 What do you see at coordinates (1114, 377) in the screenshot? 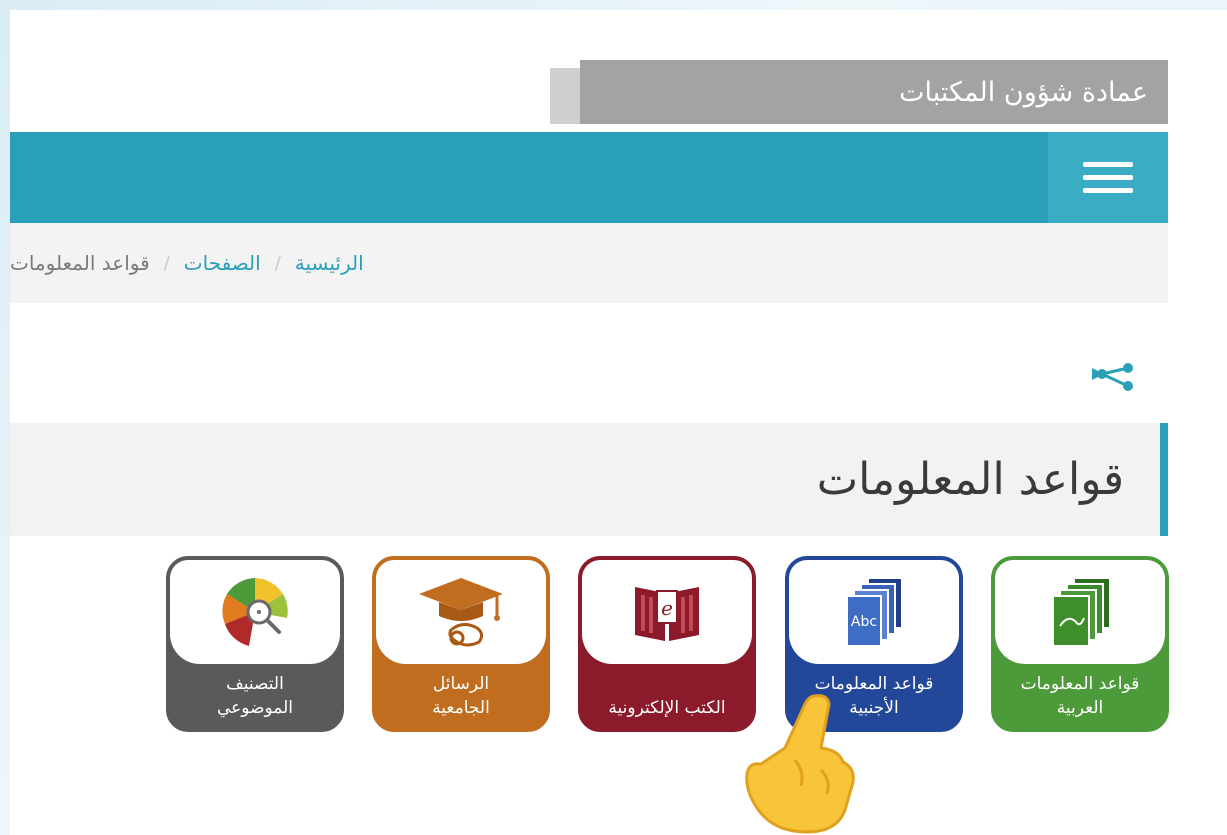
I see `share-icon` at bounding box center [1114, 377].